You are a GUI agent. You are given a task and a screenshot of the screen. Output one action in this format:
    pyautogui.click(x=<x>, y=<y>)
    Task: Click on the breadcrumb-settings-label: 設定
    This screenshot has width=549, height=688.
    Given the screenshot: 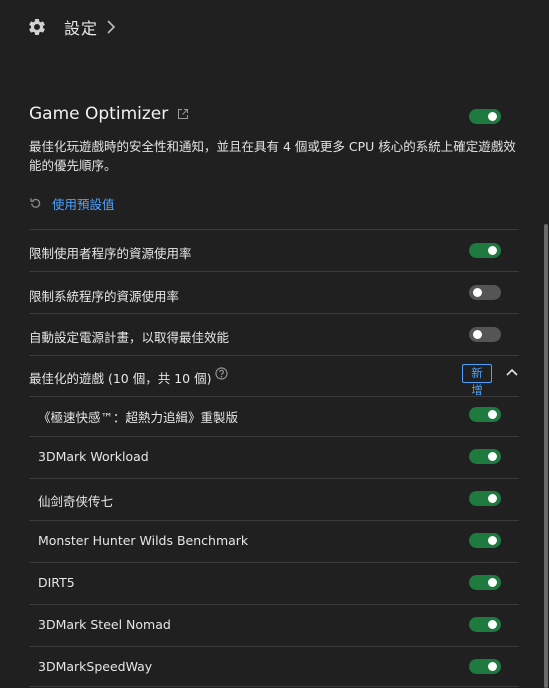 What is the action you would take?
    pyautogui.click(x=81, y=27)
    